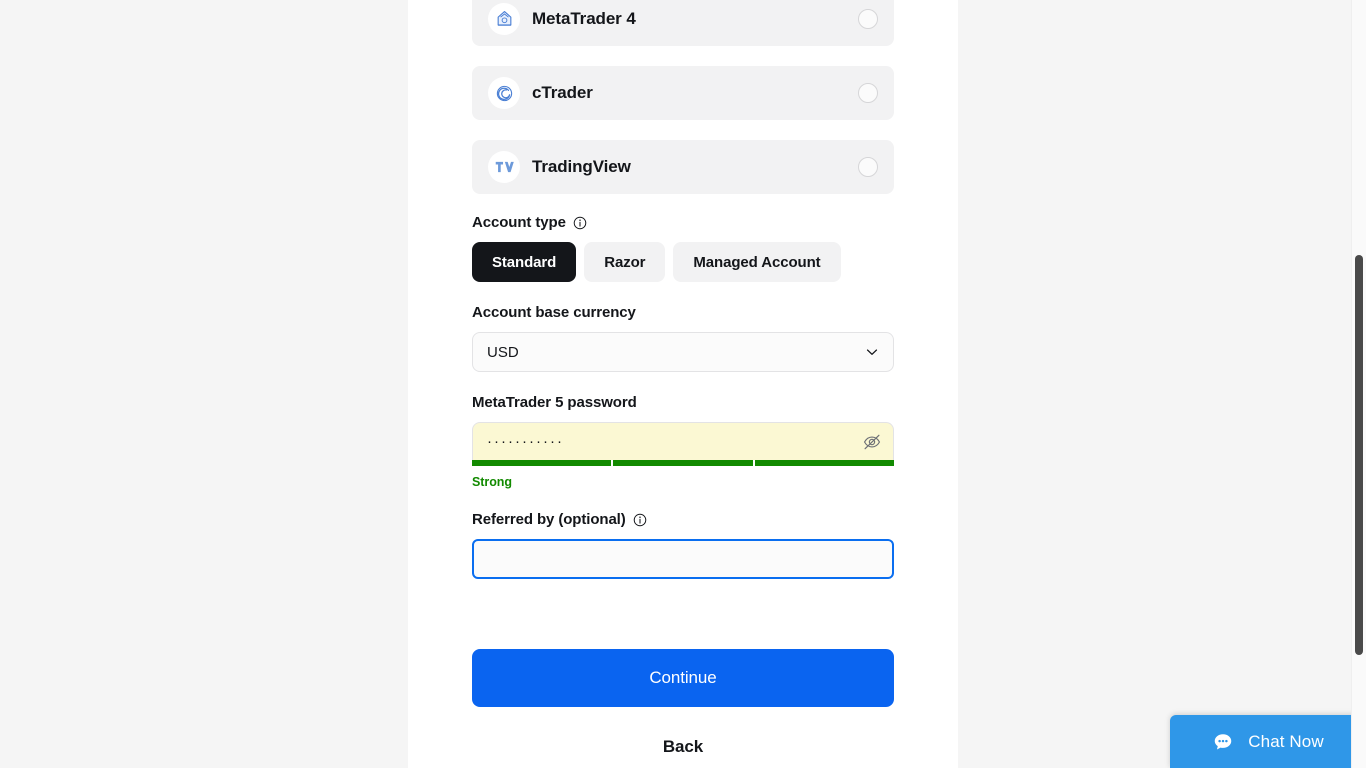 This screenshot has width=1366, height=768. What do you see at coordinates (683, 222) in the screenshot?
I see `account-type-label: Account type` at bounding box center [683, 222].